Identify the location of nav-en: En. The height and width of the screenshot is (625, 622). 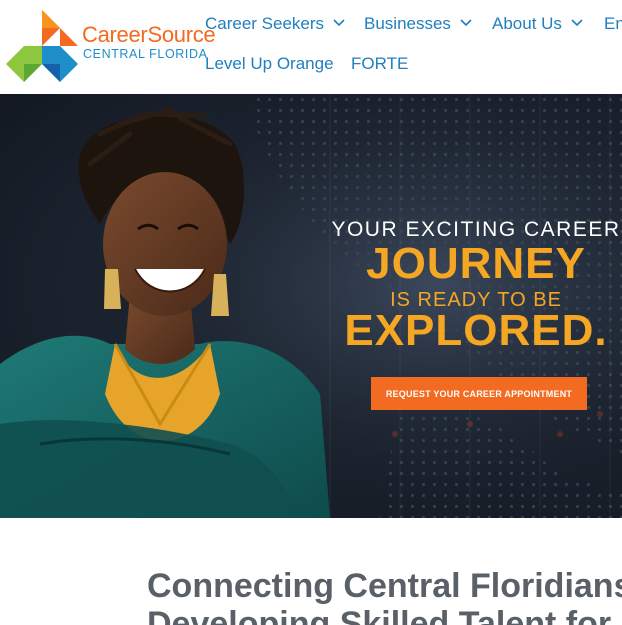
(613, 24).